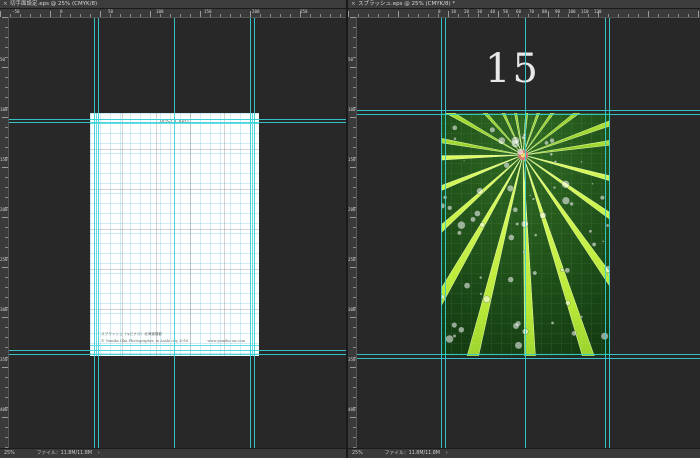  What do you see at coordinates (407, 4) in the screenshot?
I see `document-tab-title: スプラッシュ.eps @ 25% (CMYK/8) *` at bounding box center [407, 4].